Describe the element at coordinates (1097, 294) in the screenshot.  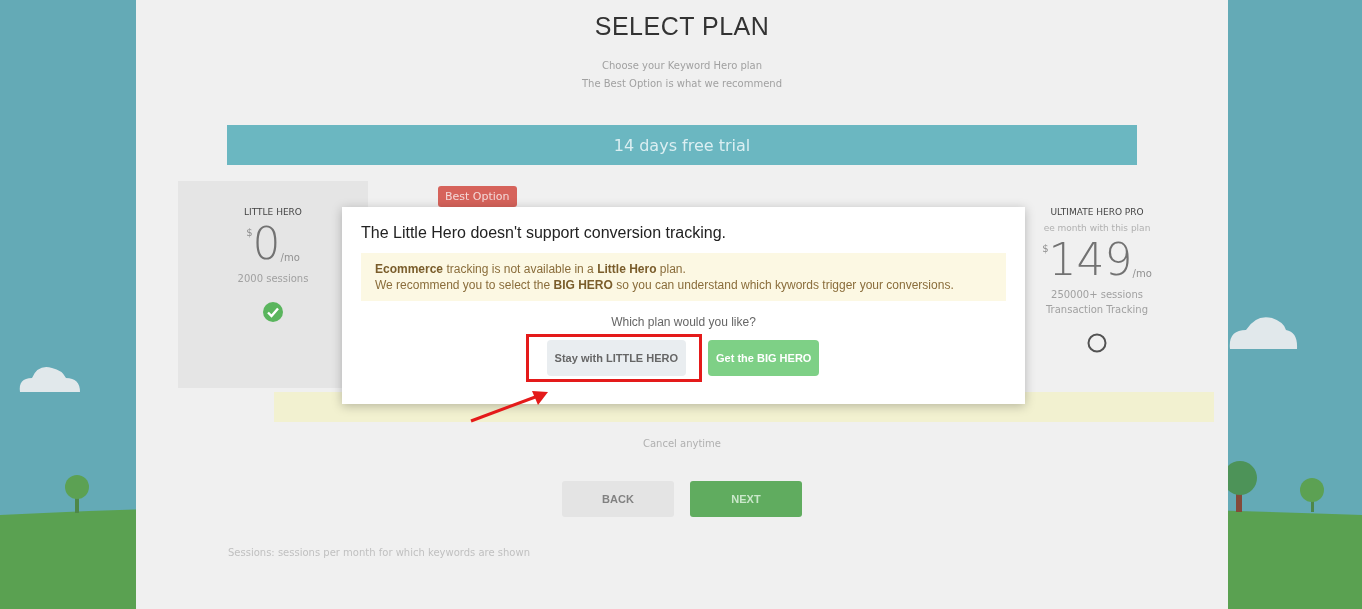
I see `plan-feature: 250000+ sessions` at that location.